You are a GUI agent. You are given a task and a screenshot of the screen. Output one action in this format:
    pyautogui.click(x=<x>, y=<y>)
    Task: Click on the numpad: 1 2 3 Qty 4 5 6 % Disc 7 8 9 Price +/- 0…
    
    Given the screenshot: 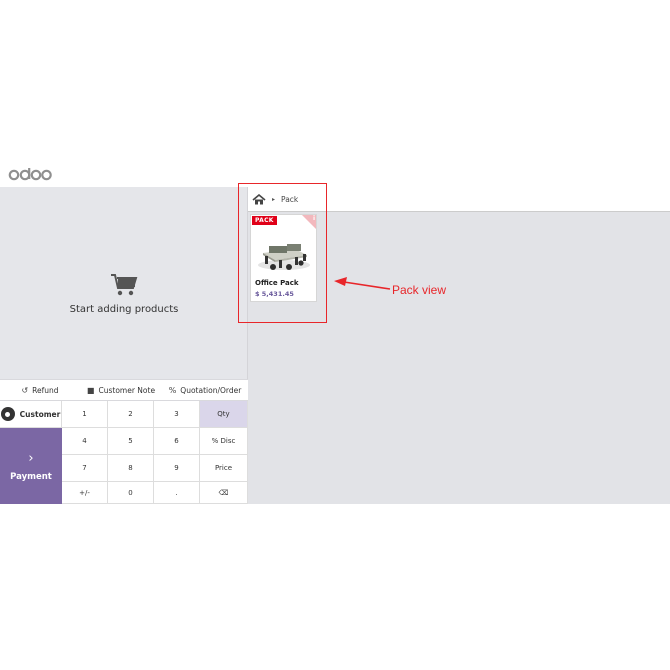 What is the action you would take?
    pyautogui.click(x=155, y=452)
    